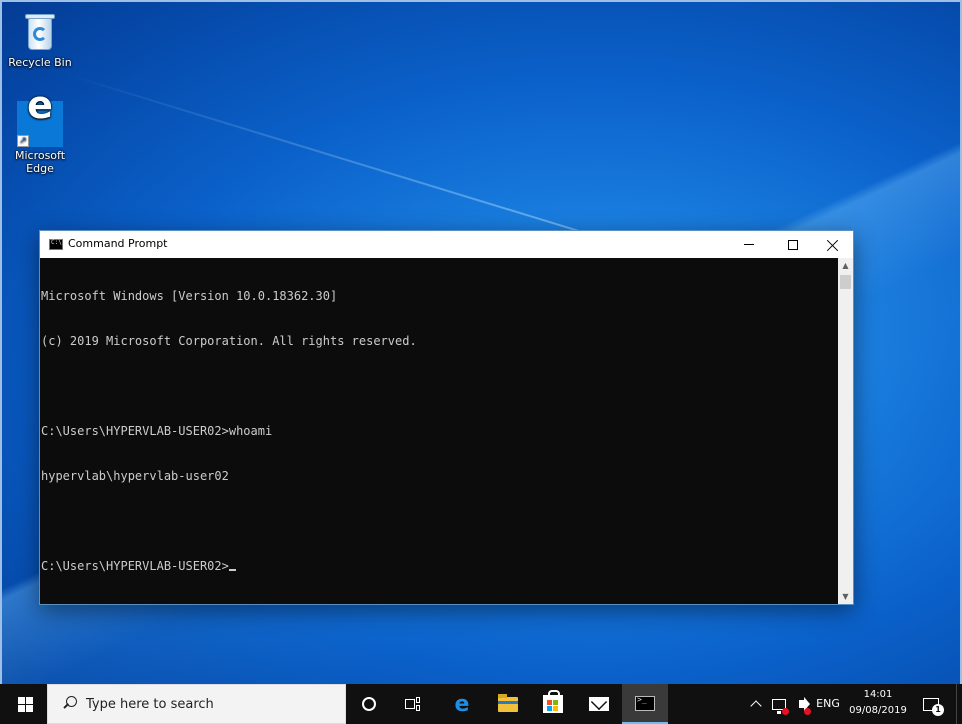 The height and width of the screenshot is (724, 962). I want to click on file-explorer-icon, so click(508, 702).